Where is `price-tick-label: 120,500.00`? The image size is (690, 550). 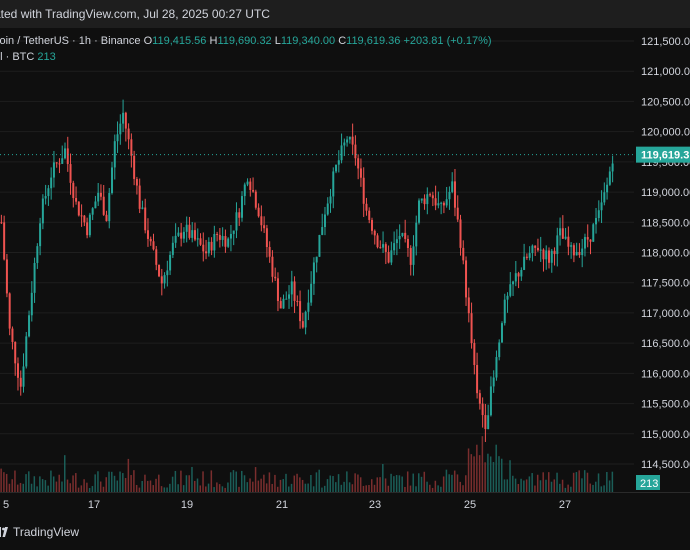
price-tick-label: 120,500.00 is located at coordinates (665, 102).